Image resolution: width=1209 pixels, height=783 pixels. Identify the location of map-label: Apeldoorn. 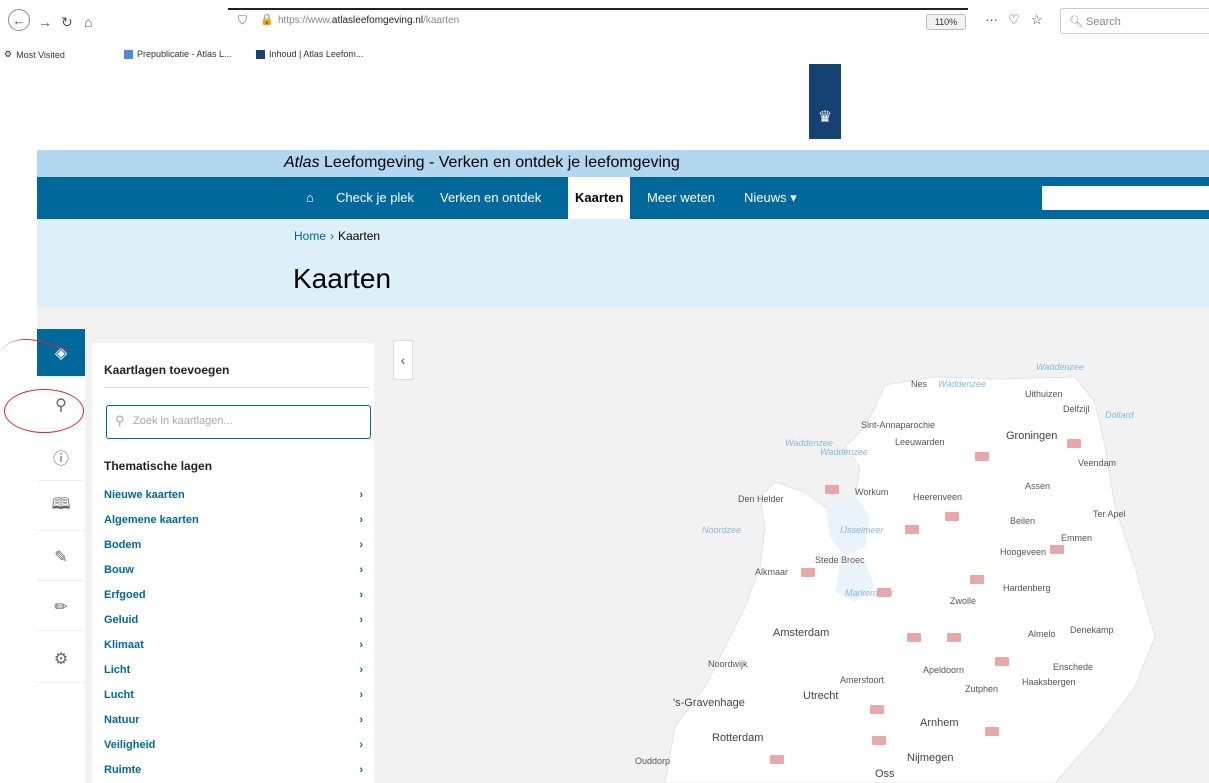
(944, 670).